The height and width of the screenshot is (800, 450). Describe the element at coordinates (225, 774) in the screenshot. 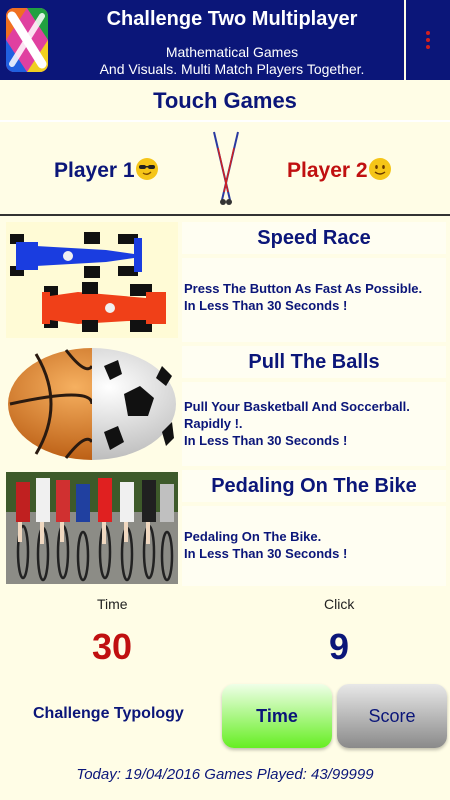

I see `footer-status: Today: 19/04/2016 Games Played: 43/99999` at that location.